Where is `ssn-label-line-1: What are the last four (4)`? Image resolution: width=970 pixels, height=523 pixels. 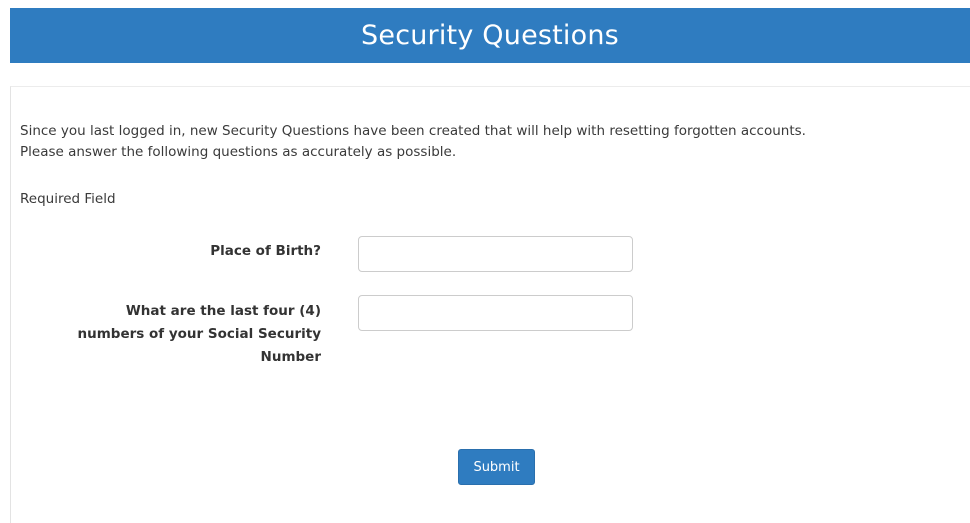 ssn-label-line-1: What are the last four (4) is located at coordinates (223, 311).